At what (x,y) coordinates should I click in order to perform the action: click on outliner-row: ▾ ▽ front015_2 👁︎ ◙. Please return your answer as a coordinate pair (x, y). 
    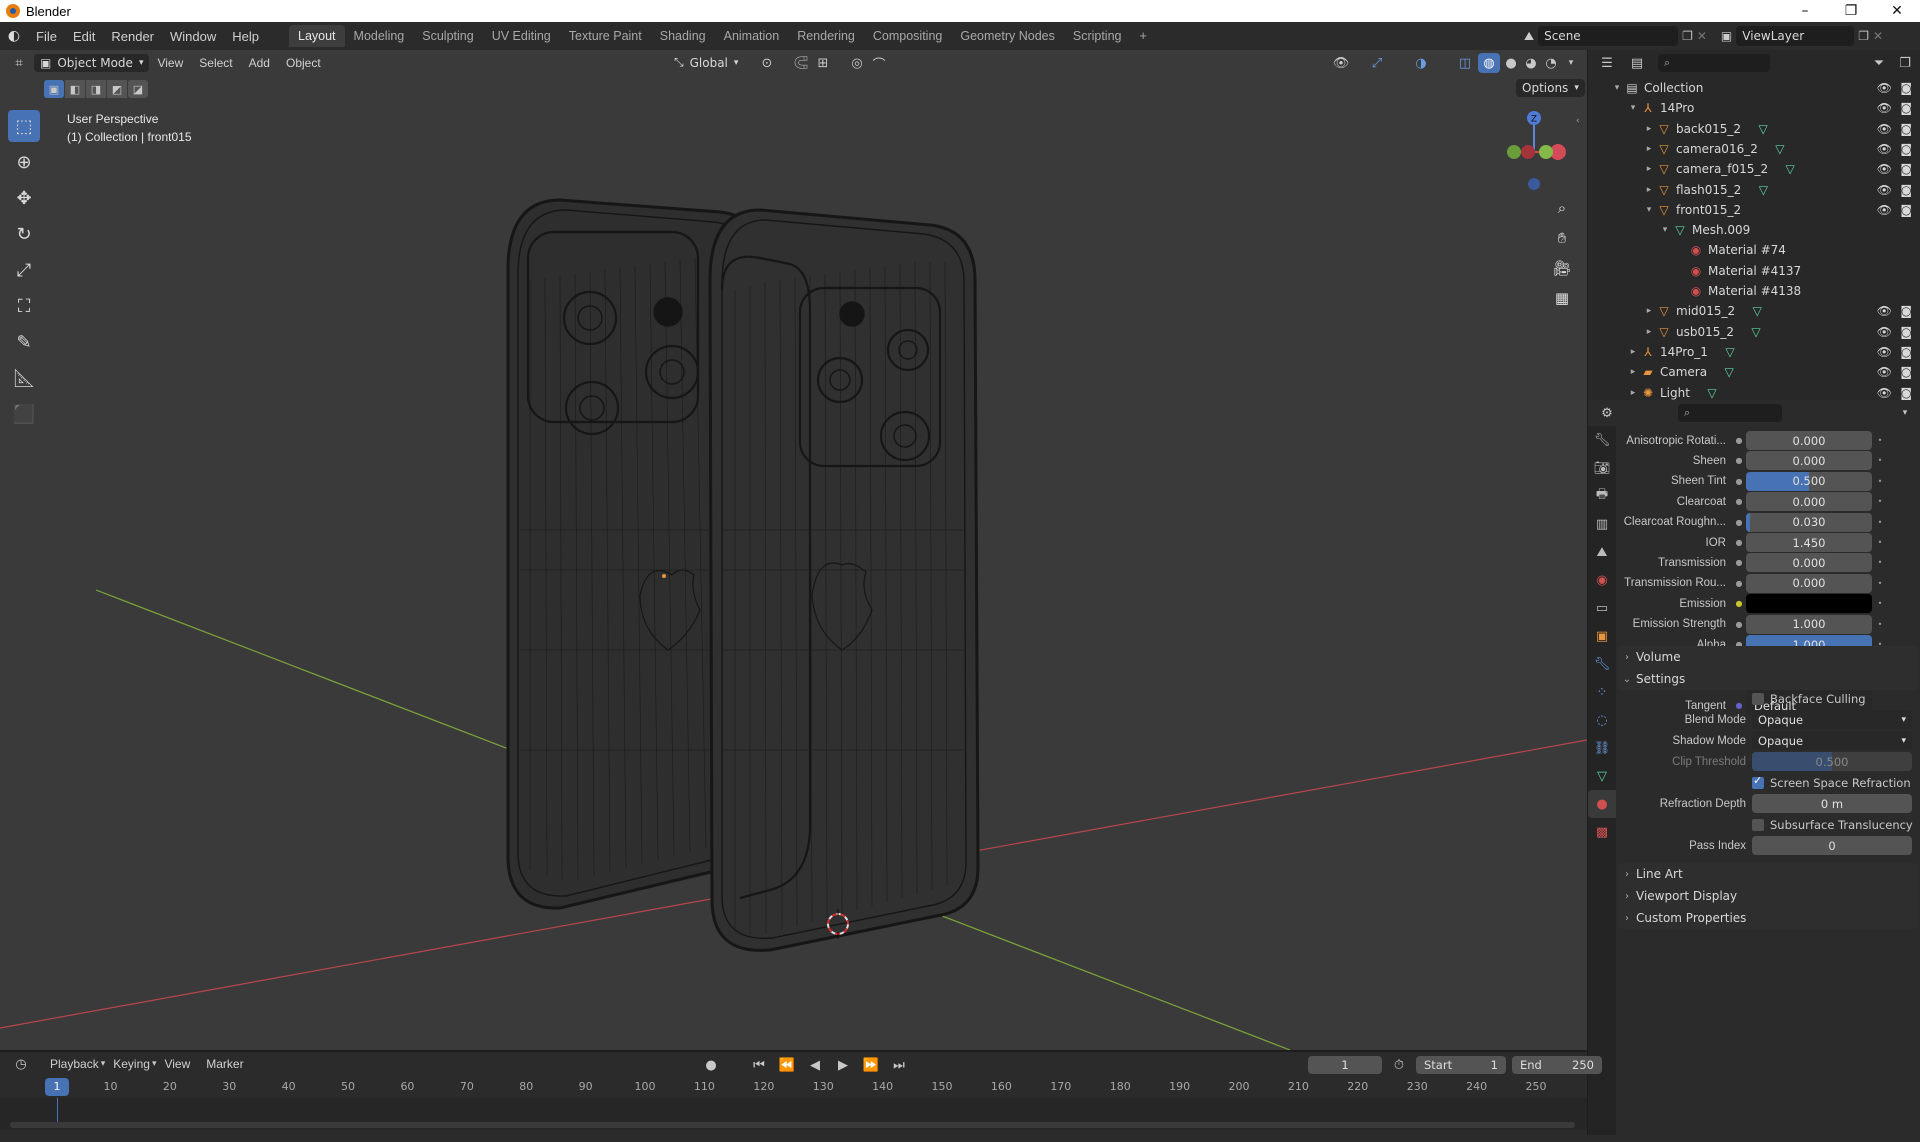
    Looking at the image, I should click on (1754, 210).